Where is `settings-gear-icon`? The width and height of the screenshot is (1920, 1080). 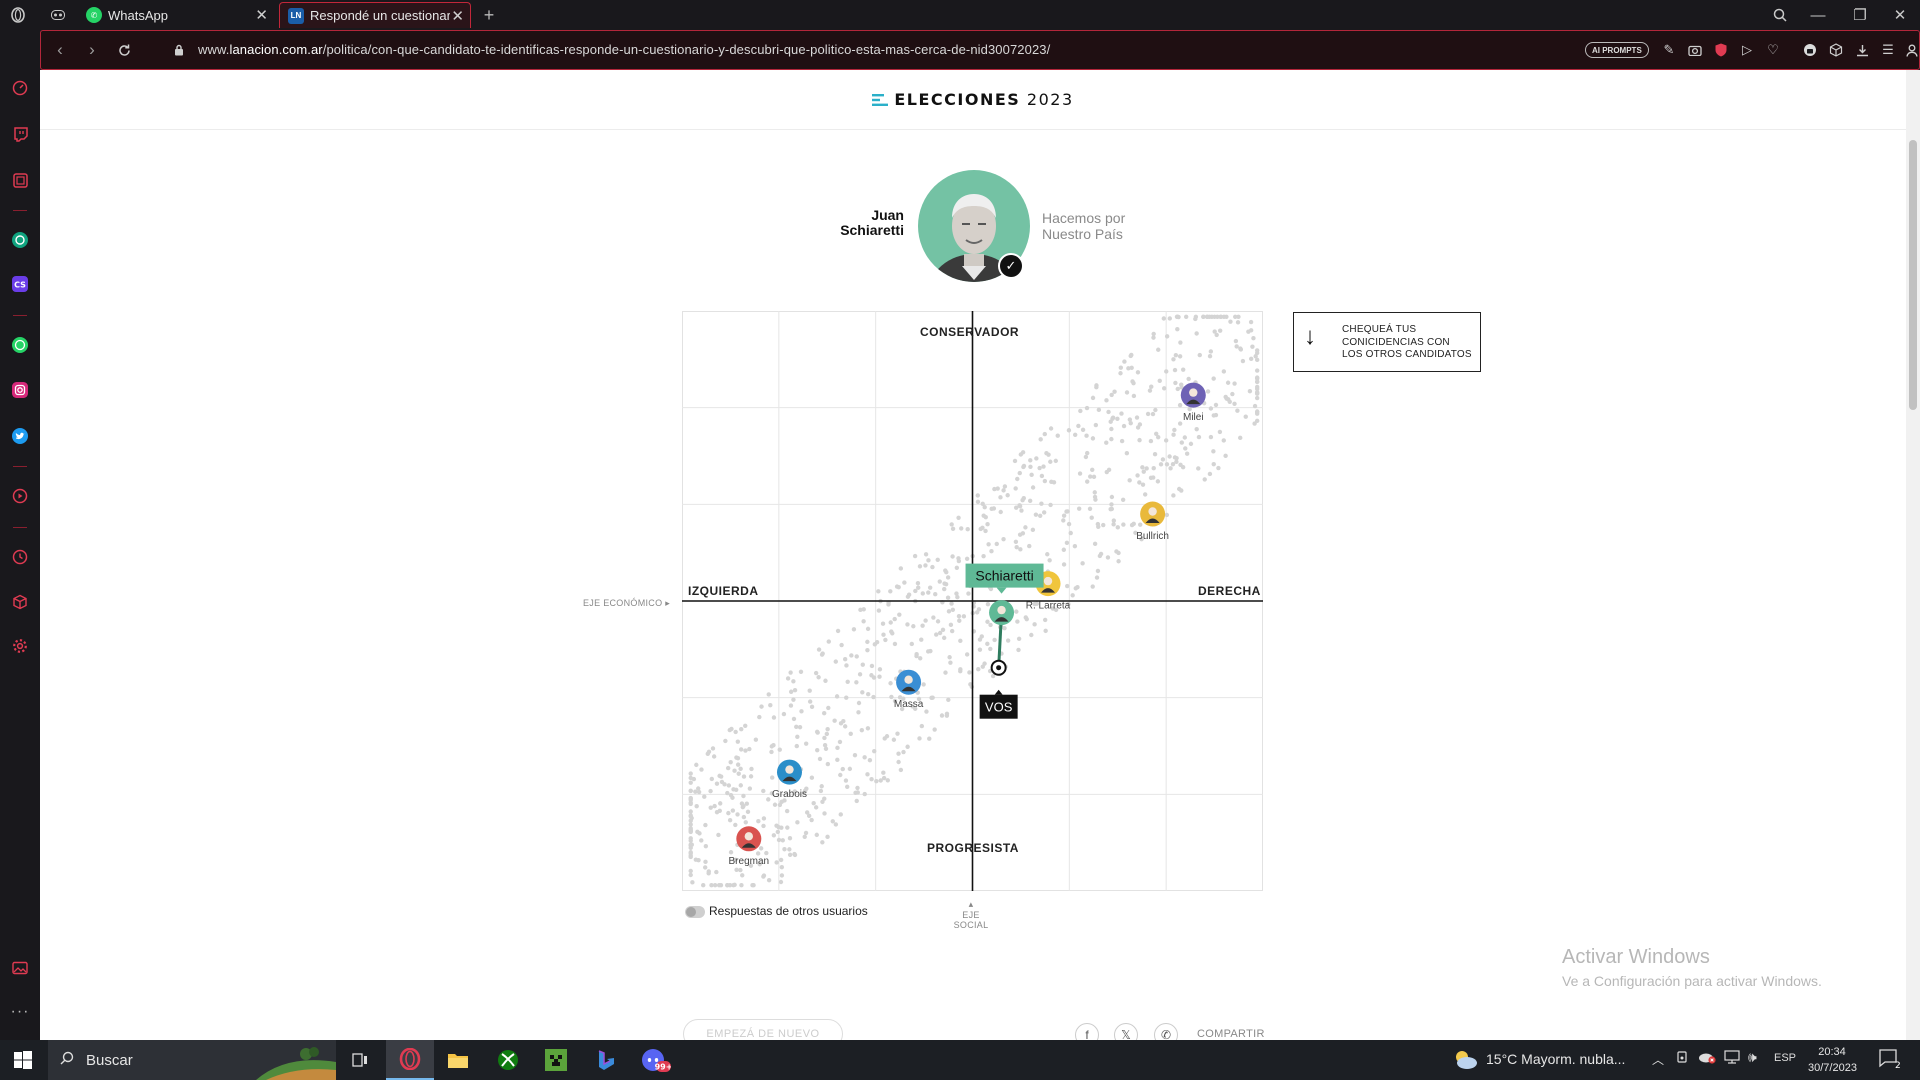
settings-gear-icon is located at coordinates (20, 646).